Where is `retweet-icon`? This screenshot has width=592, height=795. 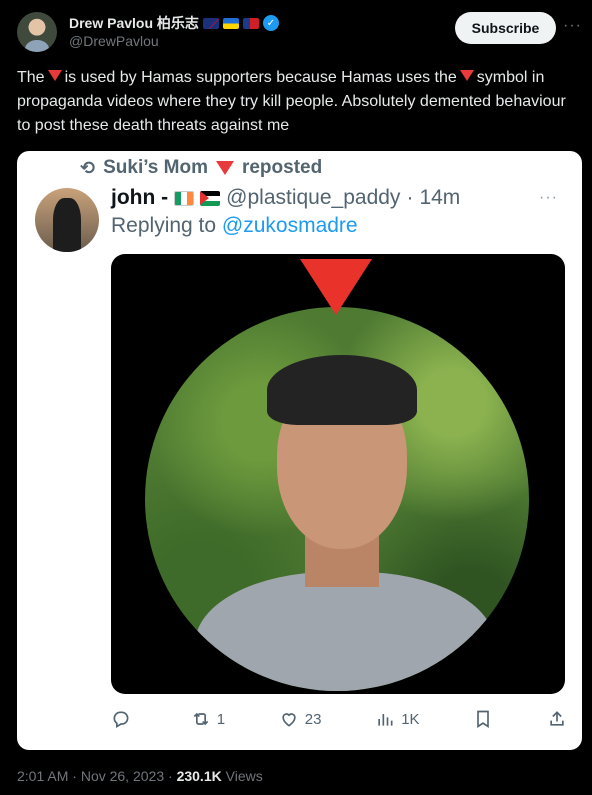 retweet-icon is located at coordinates (200, 719).